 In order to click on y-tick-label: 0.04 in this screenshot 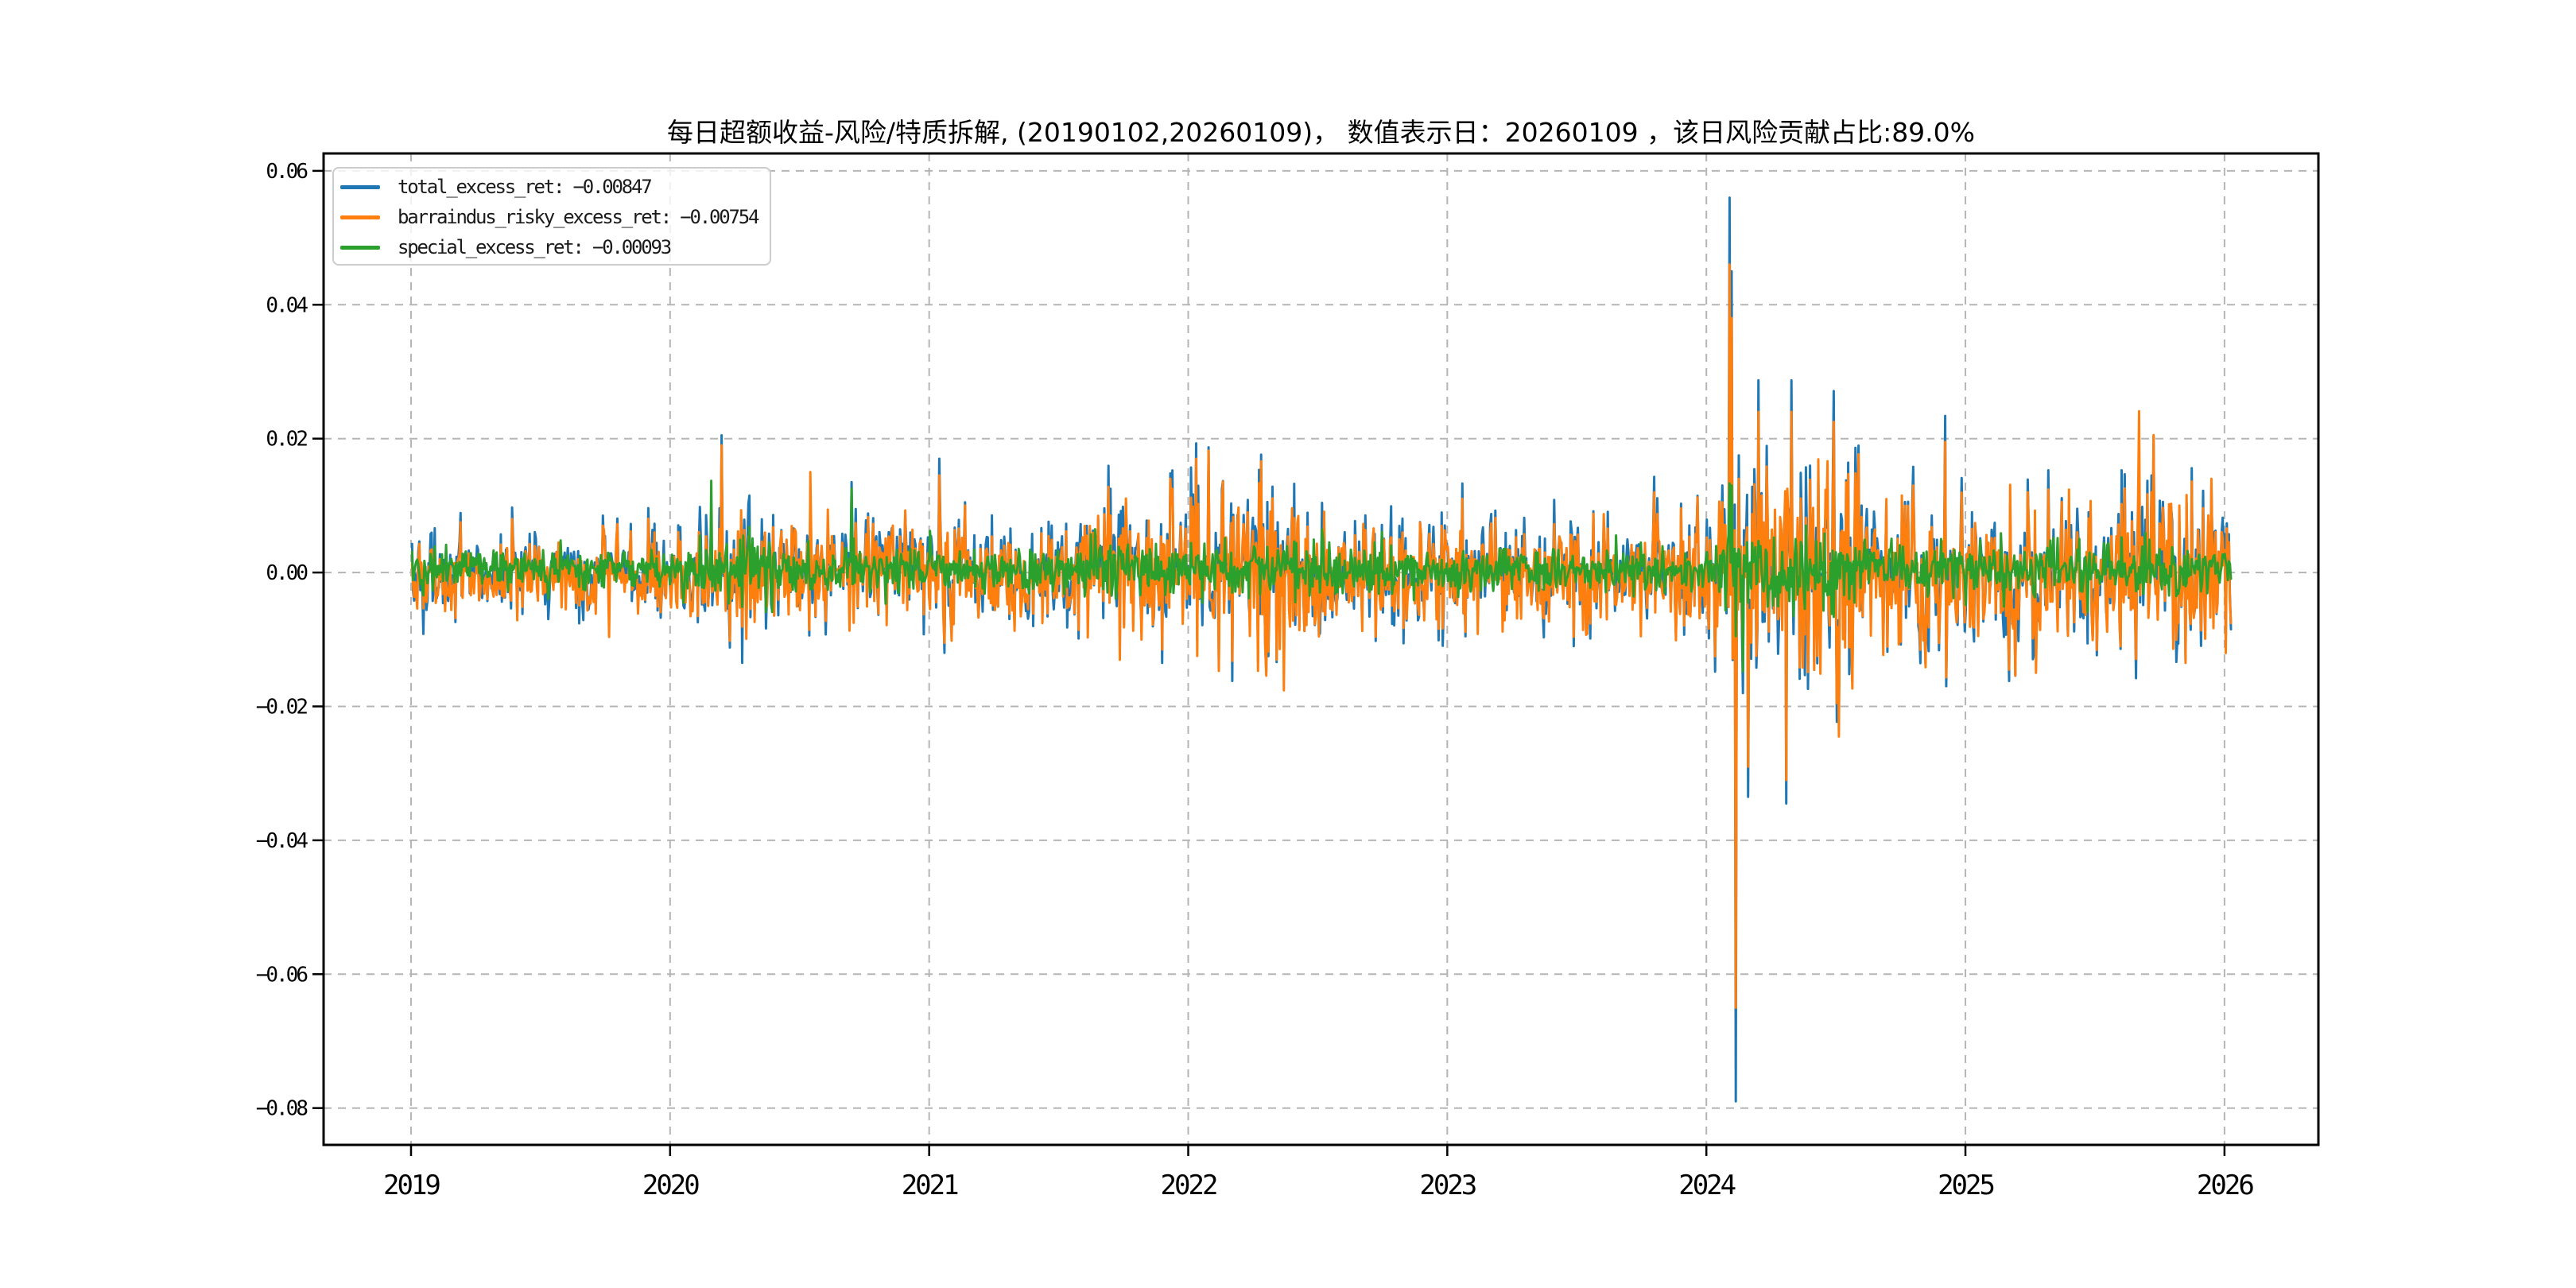, I will do `click(287, 305)`.